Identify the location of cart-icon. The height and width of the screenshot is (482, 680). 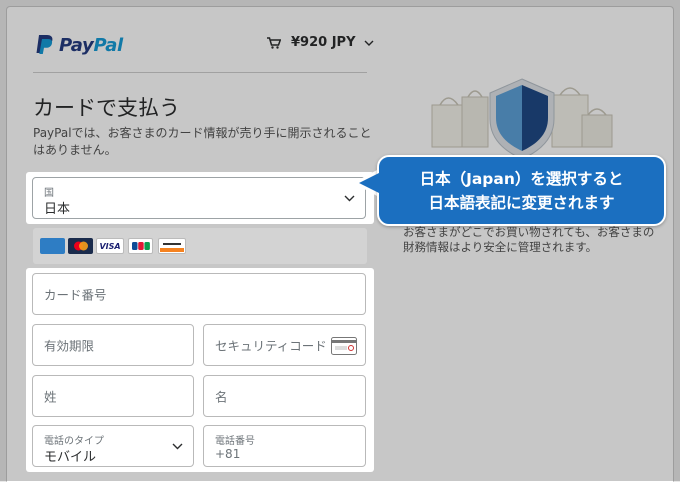
(274, 42).